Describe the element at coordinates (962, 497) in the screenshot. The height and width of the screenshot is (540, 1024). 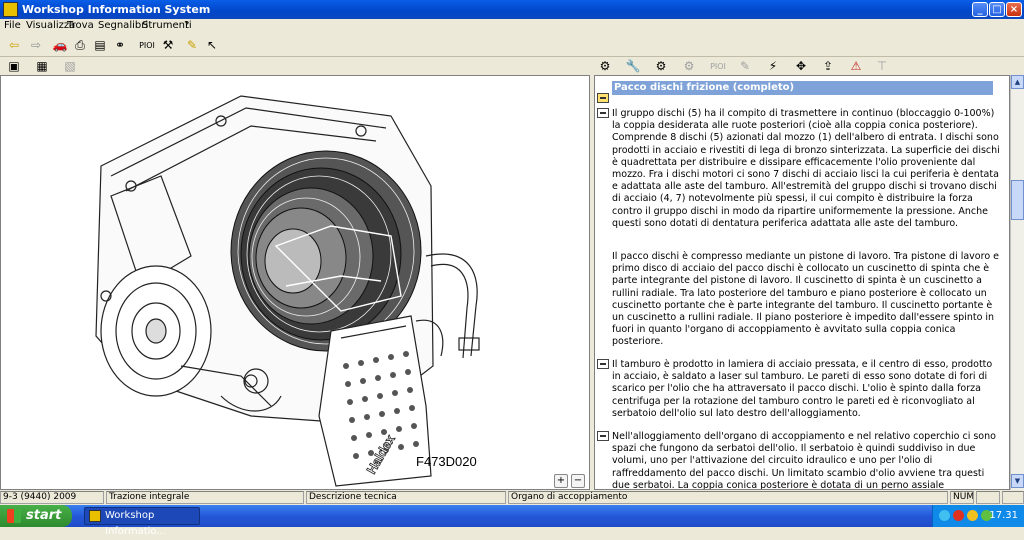
I see `status-num: NUM` at that location.